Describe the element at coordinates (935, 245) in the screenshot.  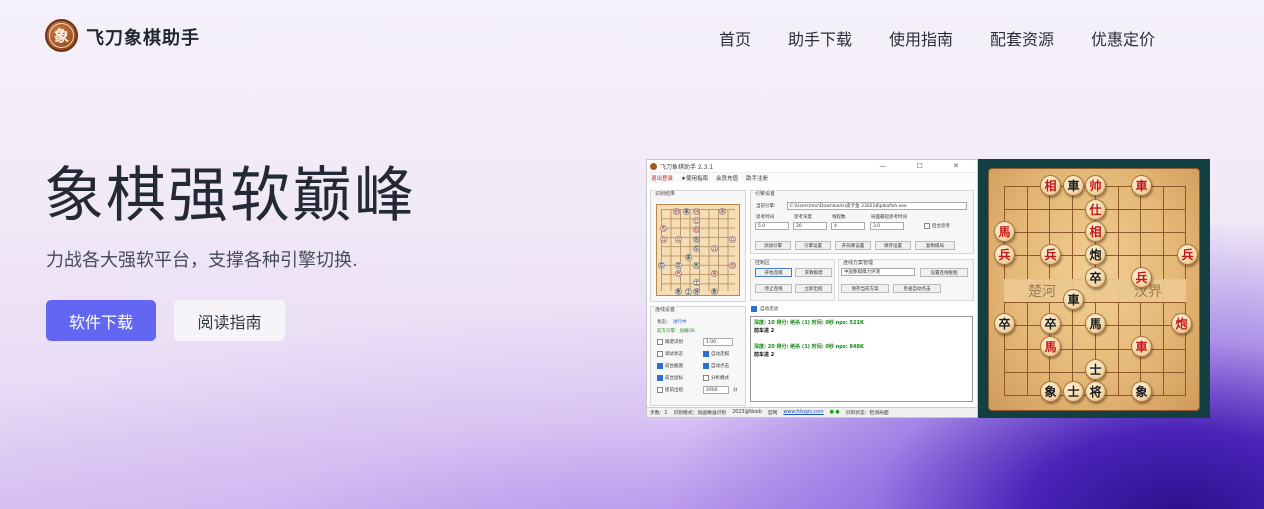
I see `copy-game-button: 复制棋局` at that location.